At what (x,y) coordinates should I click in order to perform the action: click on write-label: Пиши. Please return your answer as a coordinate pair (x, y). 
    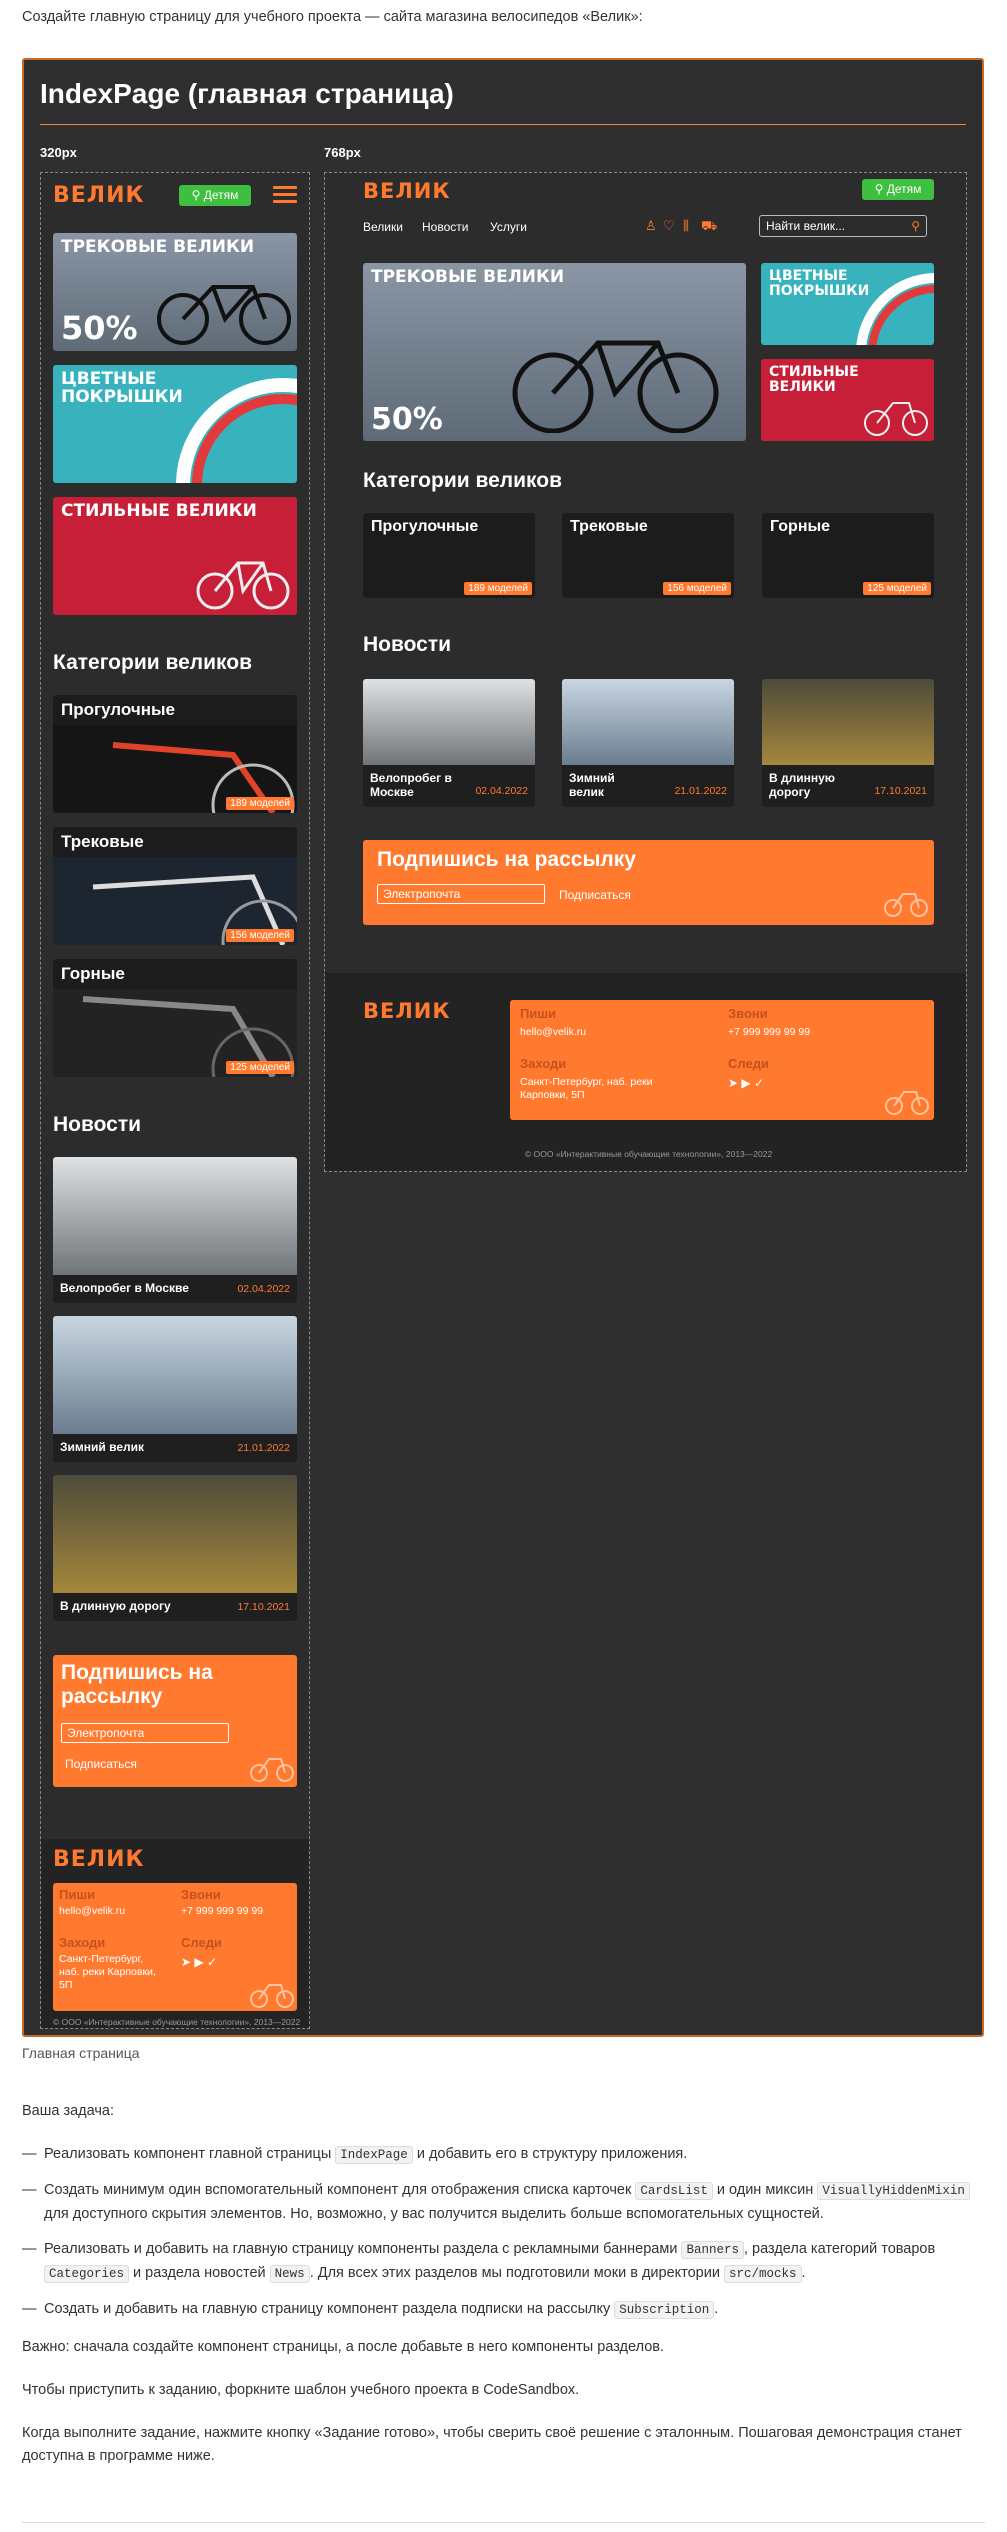
    Looking at the image, I should click on (538, 1013).